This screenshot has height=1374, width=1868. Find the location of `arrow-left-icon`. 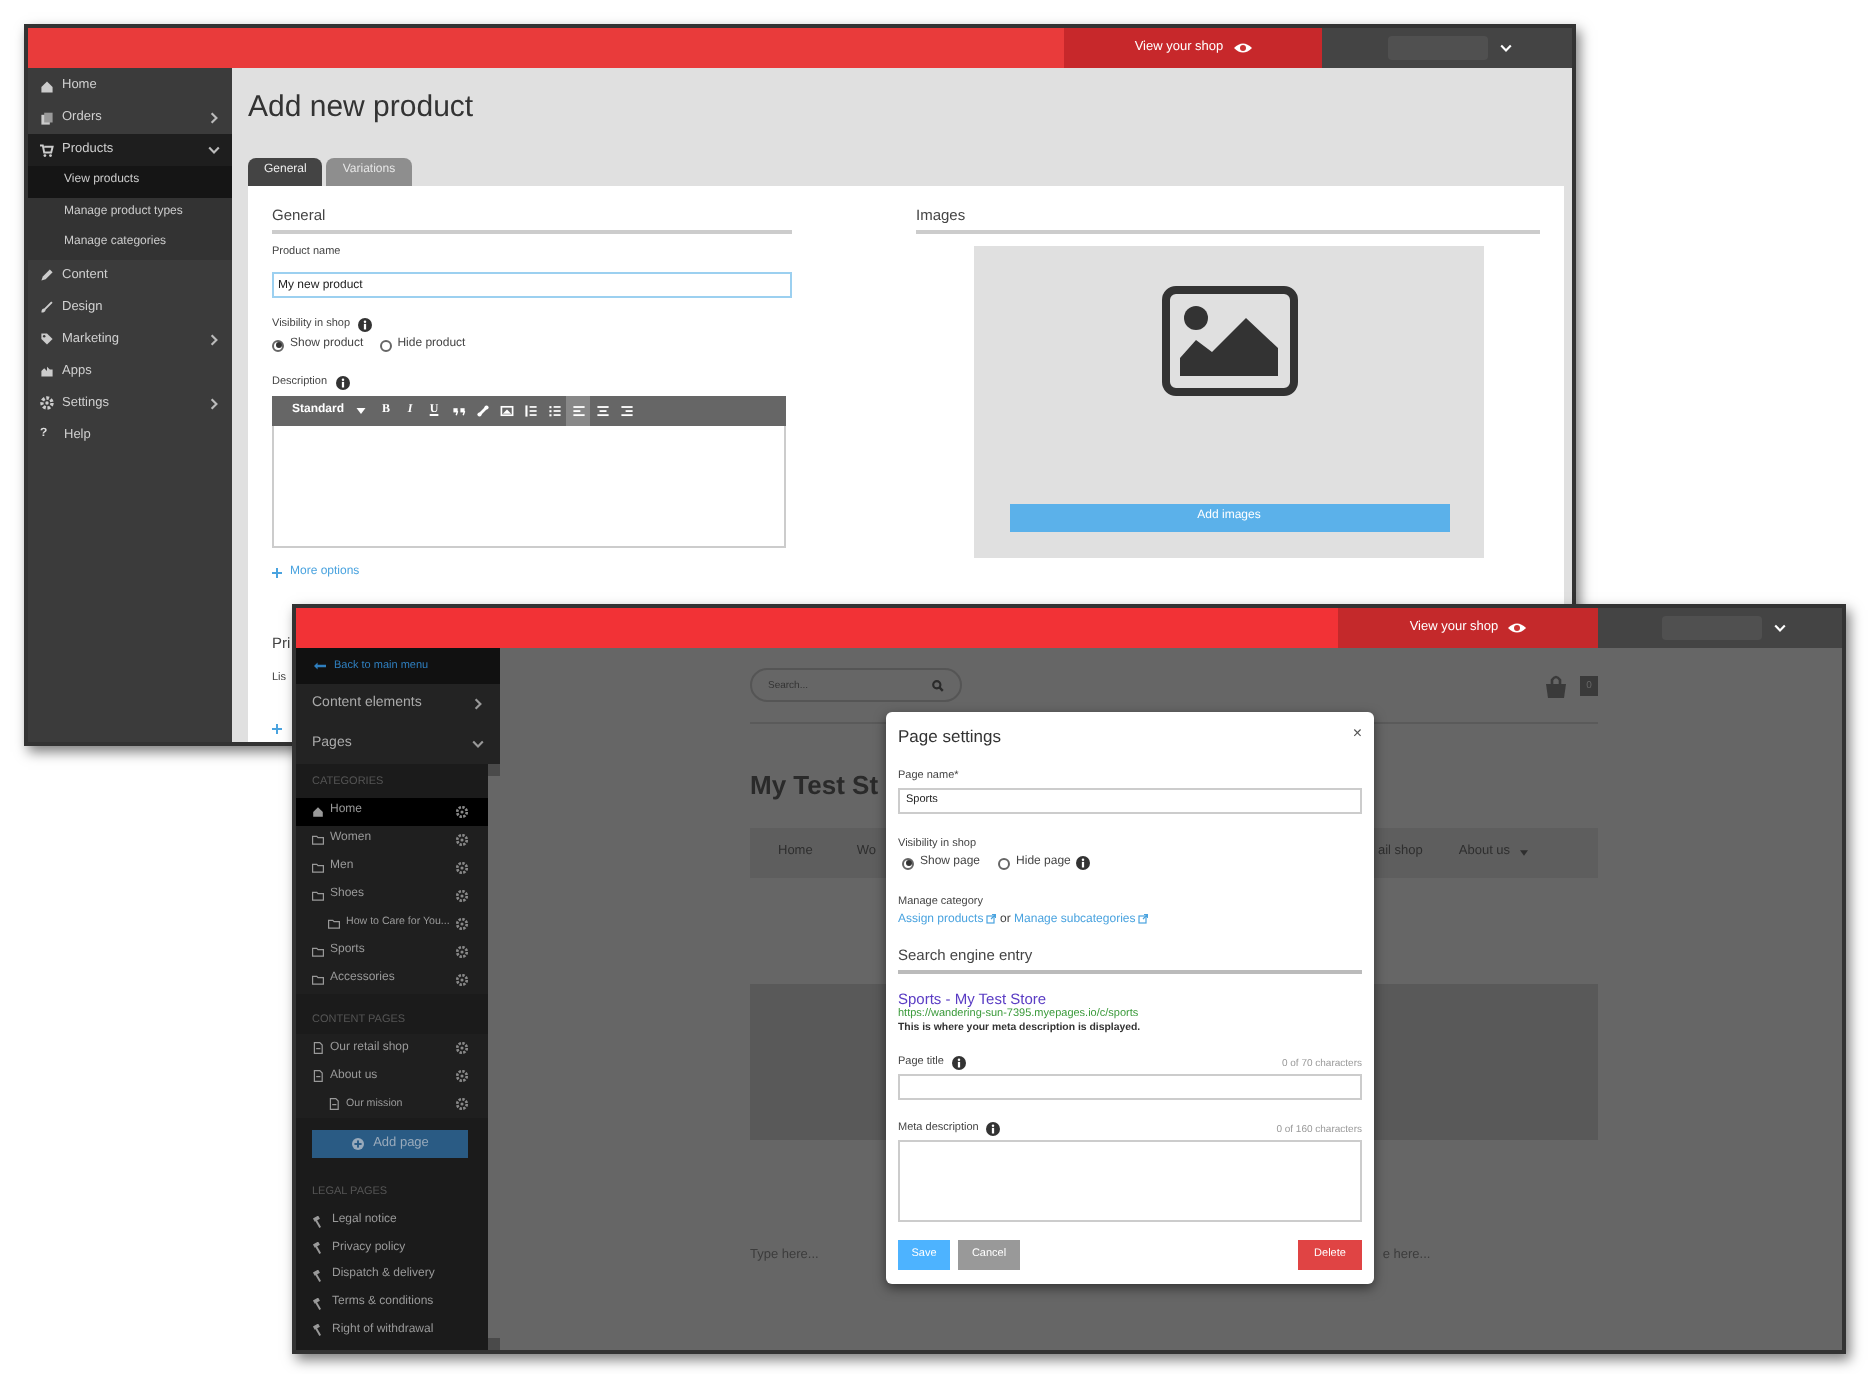

arrow-left-icon is located at coordinates (320, 666).